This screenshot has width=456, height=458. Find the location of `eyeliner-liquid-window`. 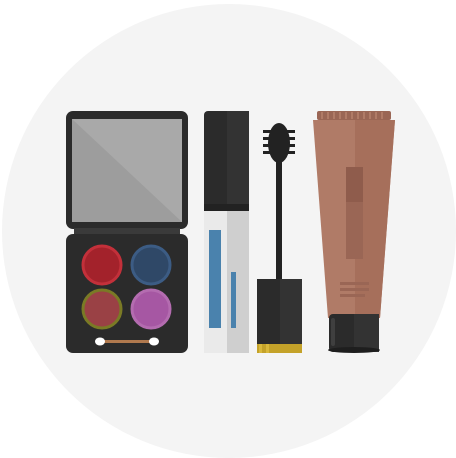

eyeliner-liquid-window is located at coordinates (215, 279).